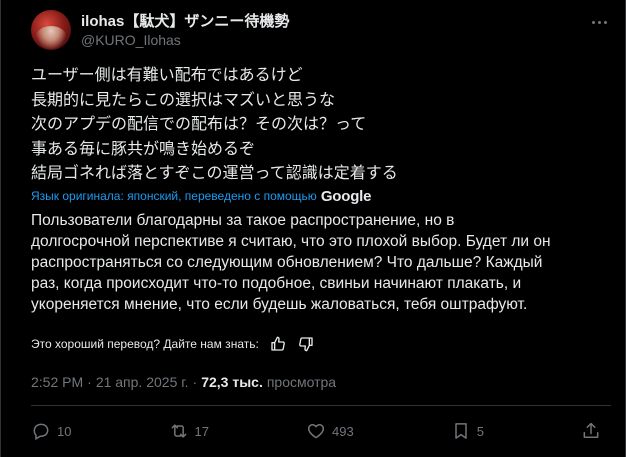 The width and height of the screenshot is (626, 457). I want to click on more-icon, so click(599, 22).